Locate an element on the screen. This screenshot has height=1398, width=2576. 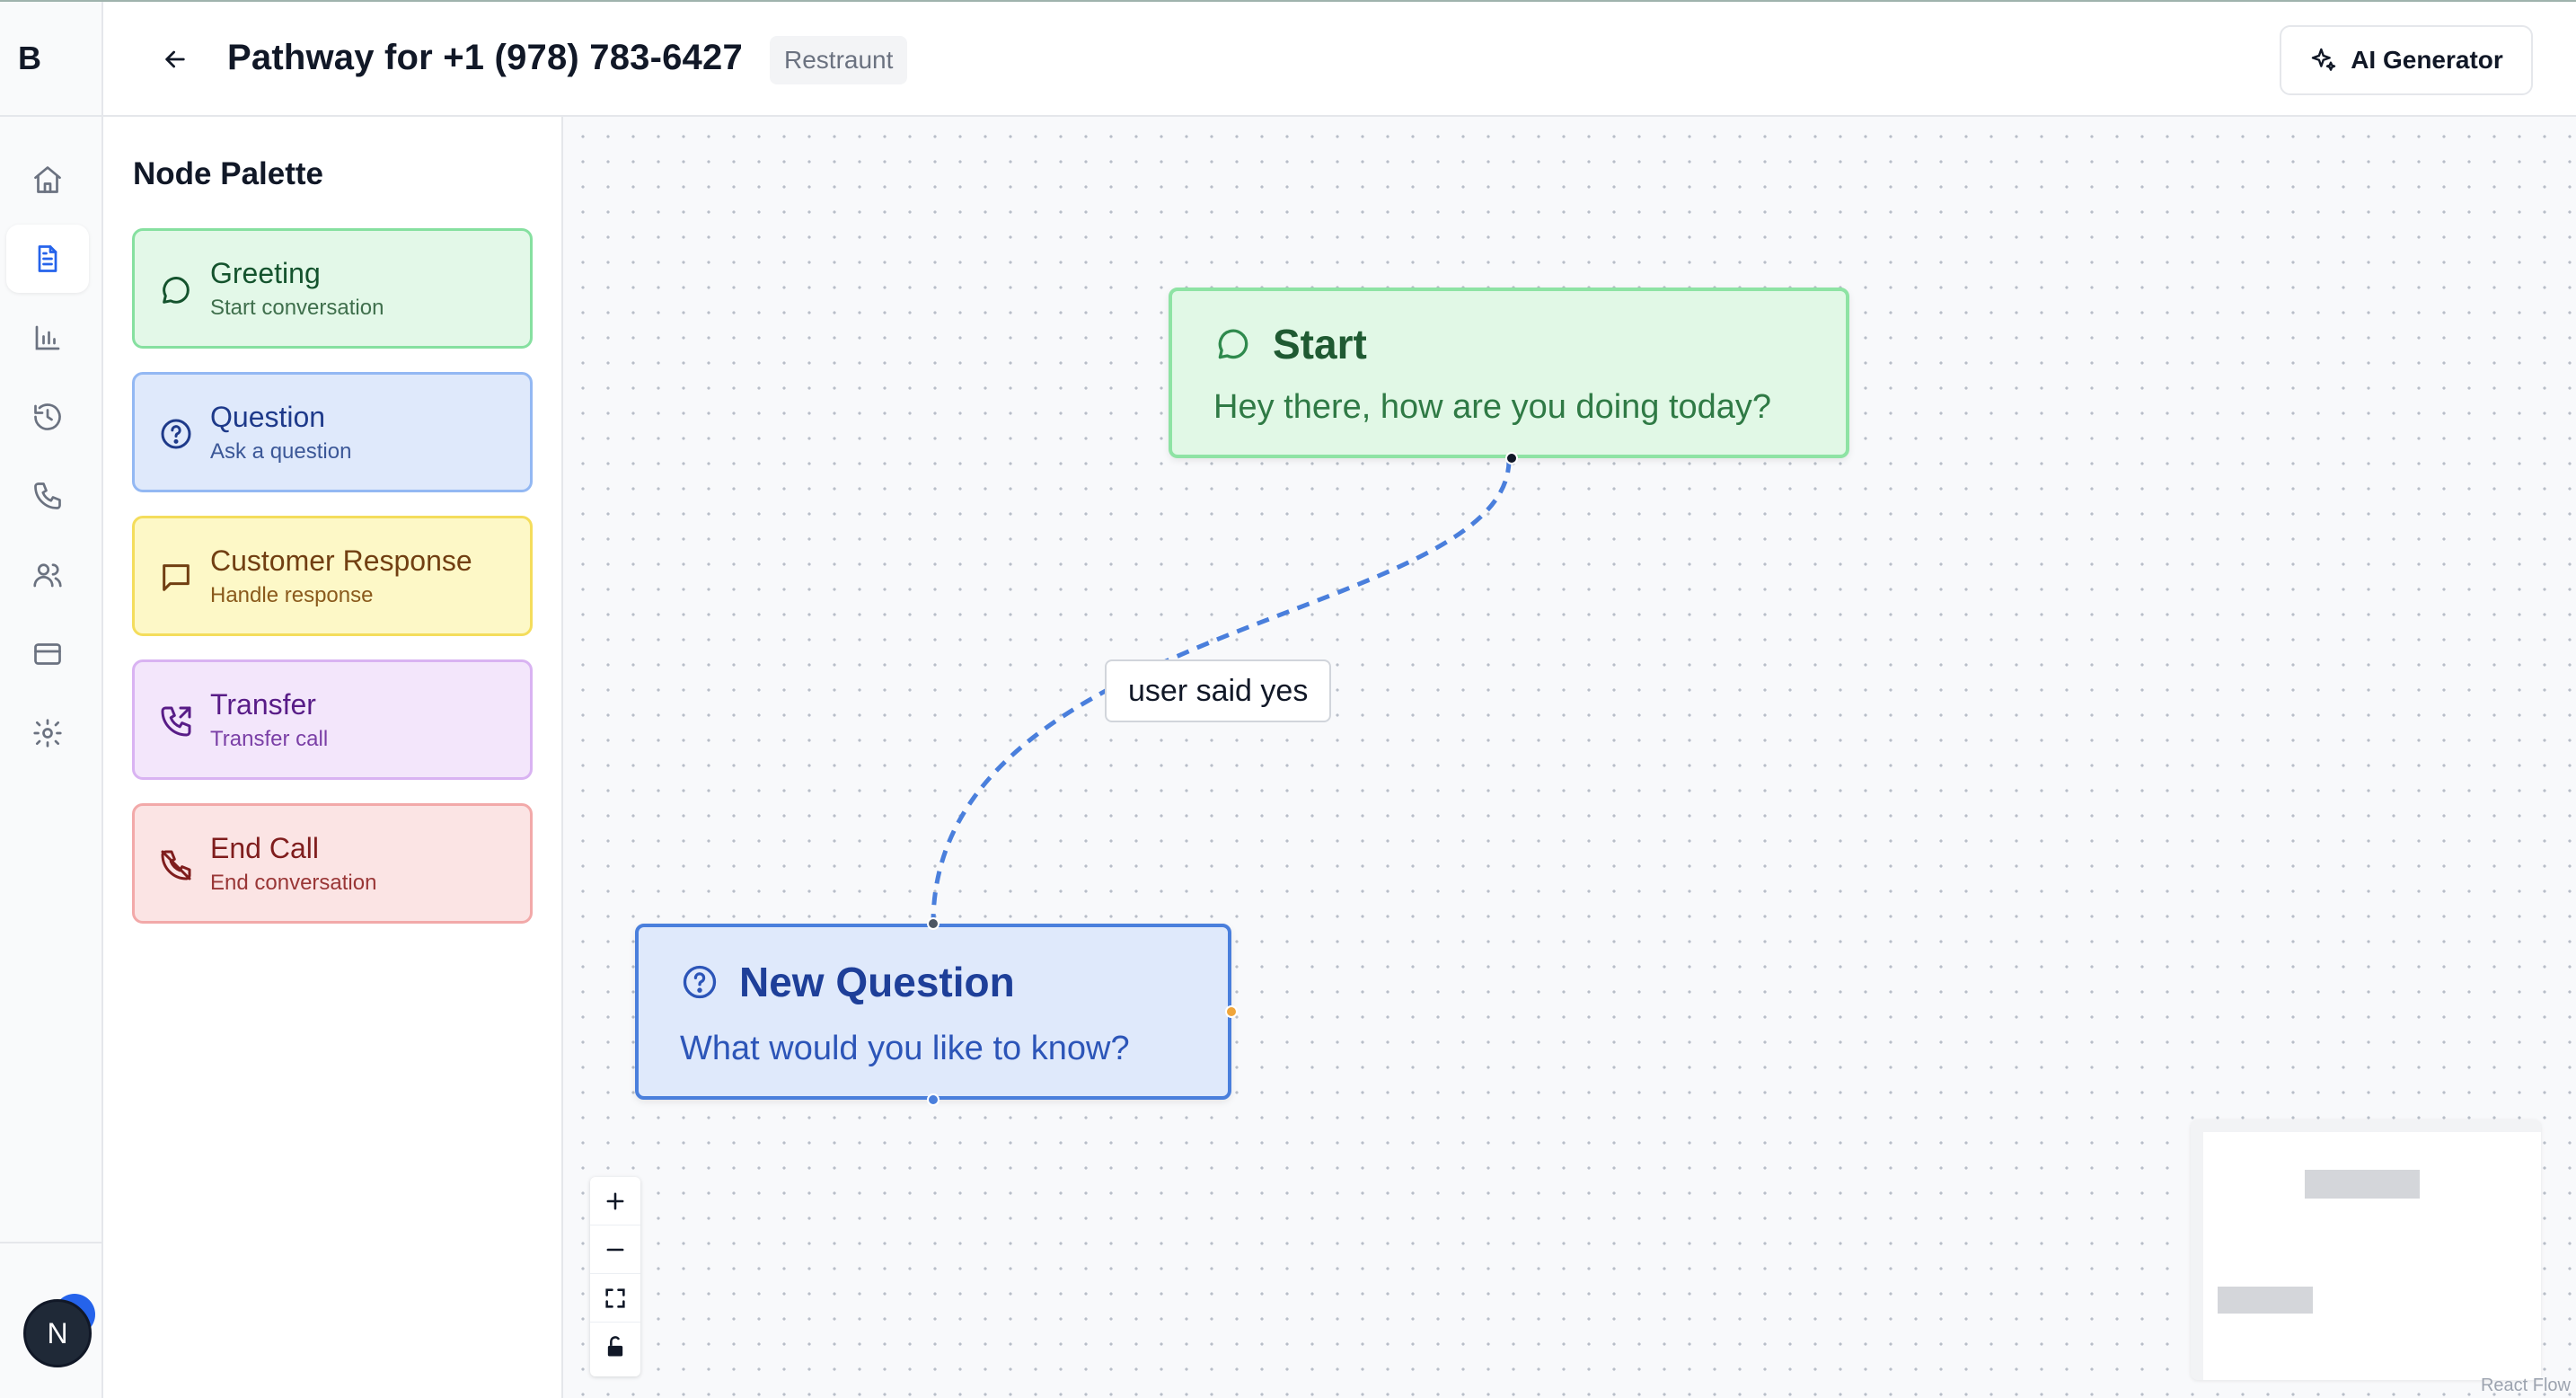
palette-item-title: End Call is located at coordinates (264, 847).